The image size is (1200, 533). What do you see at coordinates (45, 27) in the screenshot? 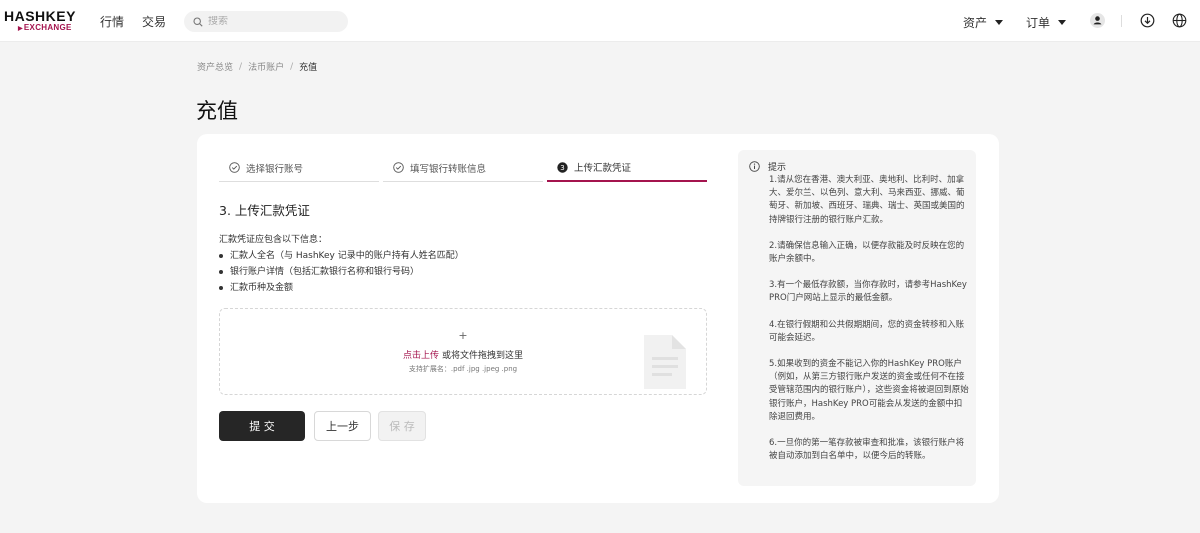
I see `logo-text-bottom: ▶EXCHANGE` at bounding box center [45, 27].